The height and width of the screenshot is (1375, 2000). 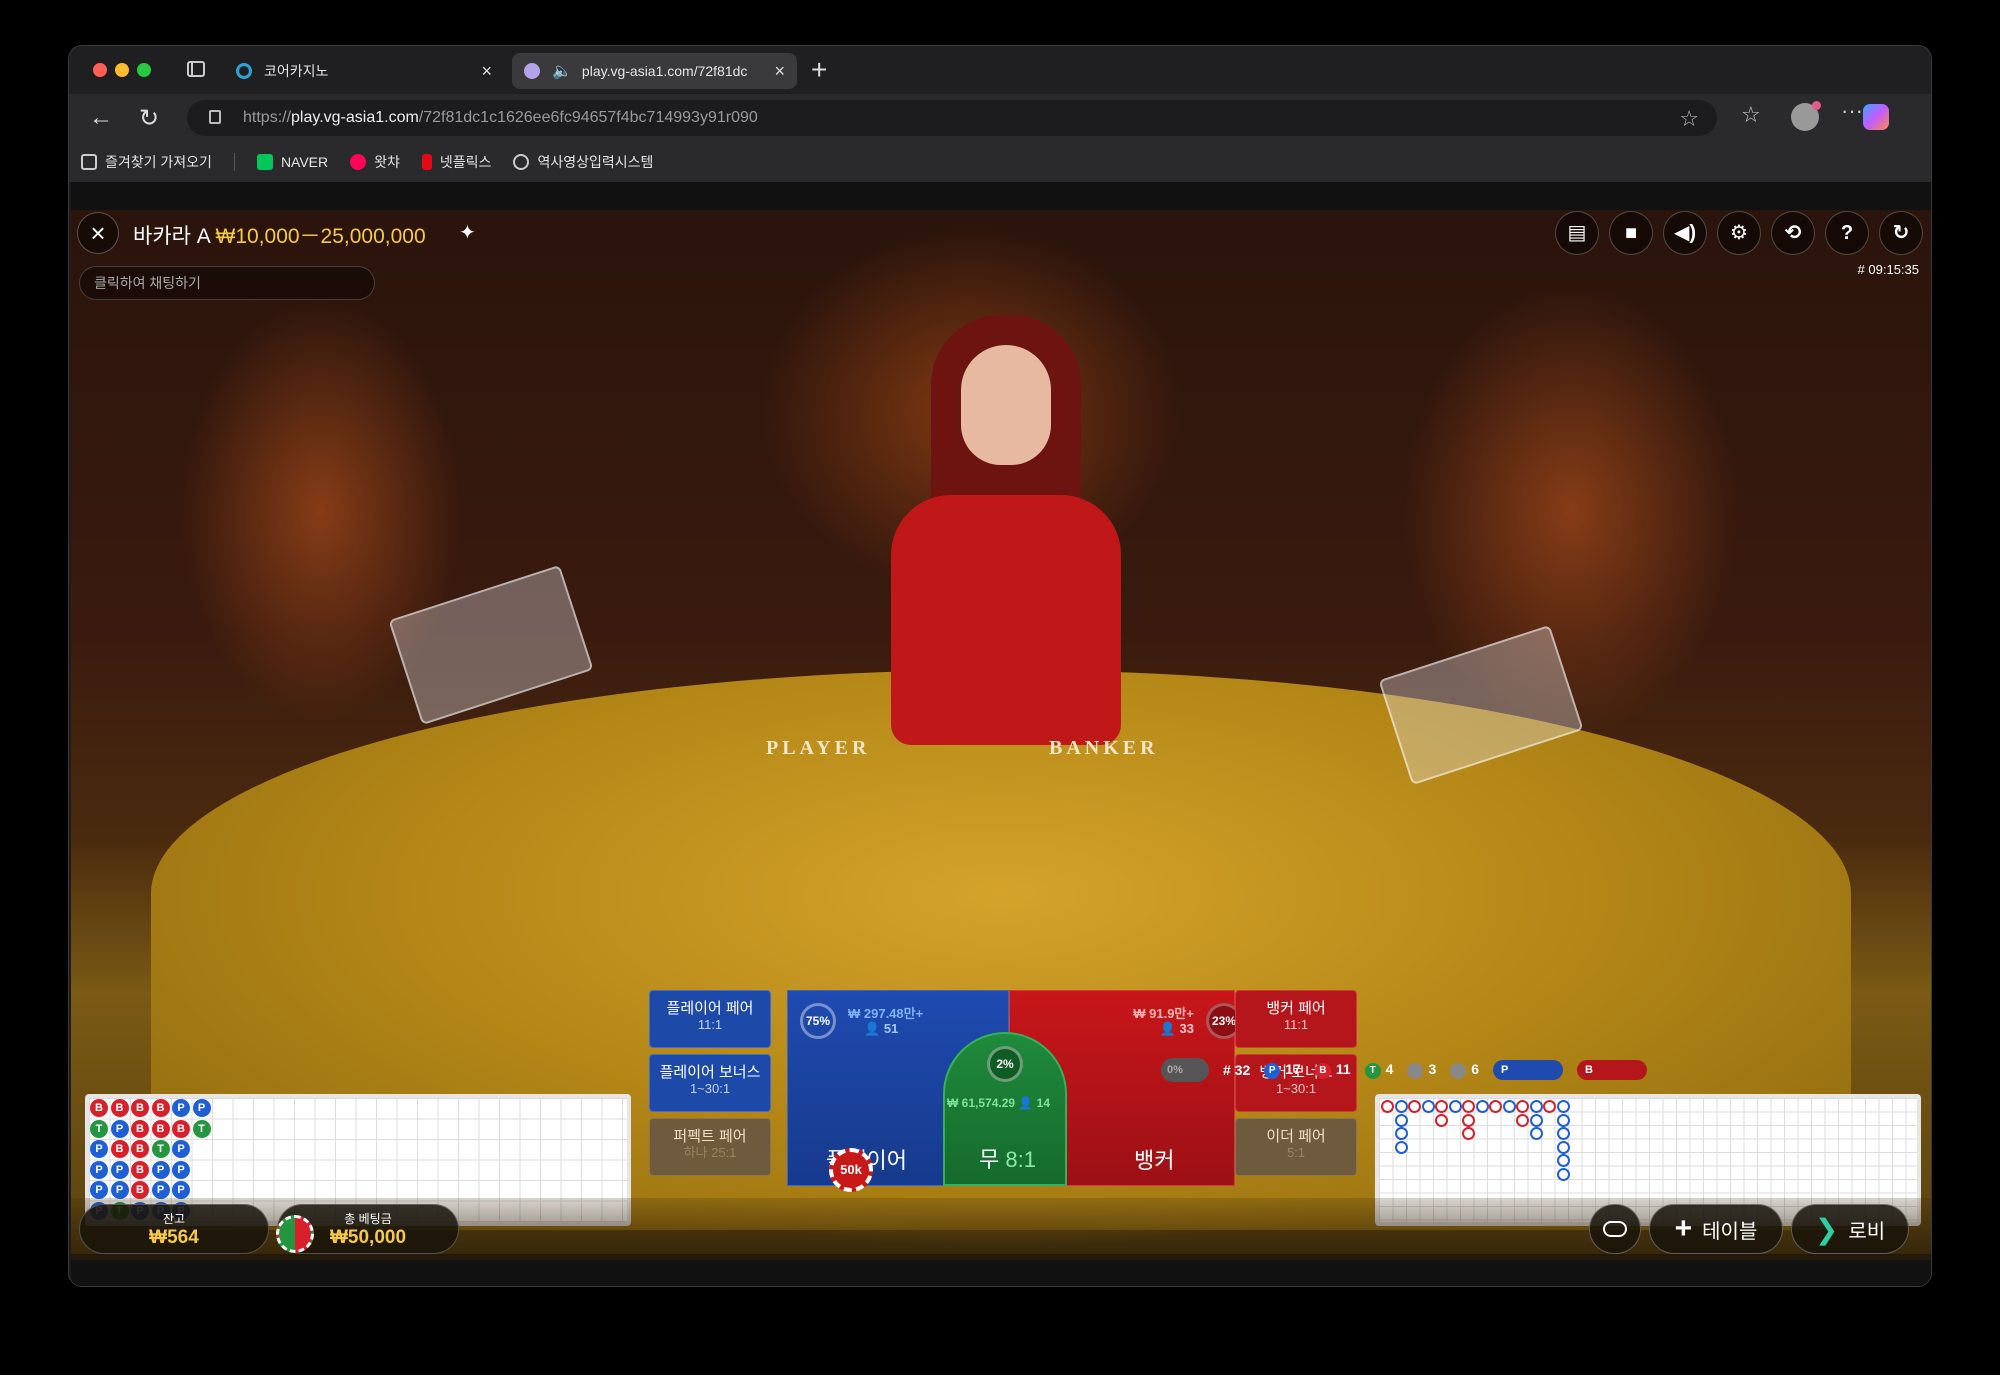 What do you see at coordinates (467, 232) in the screenshot?
I see `pin-icon: ✦` at bounding box center [467, 232].